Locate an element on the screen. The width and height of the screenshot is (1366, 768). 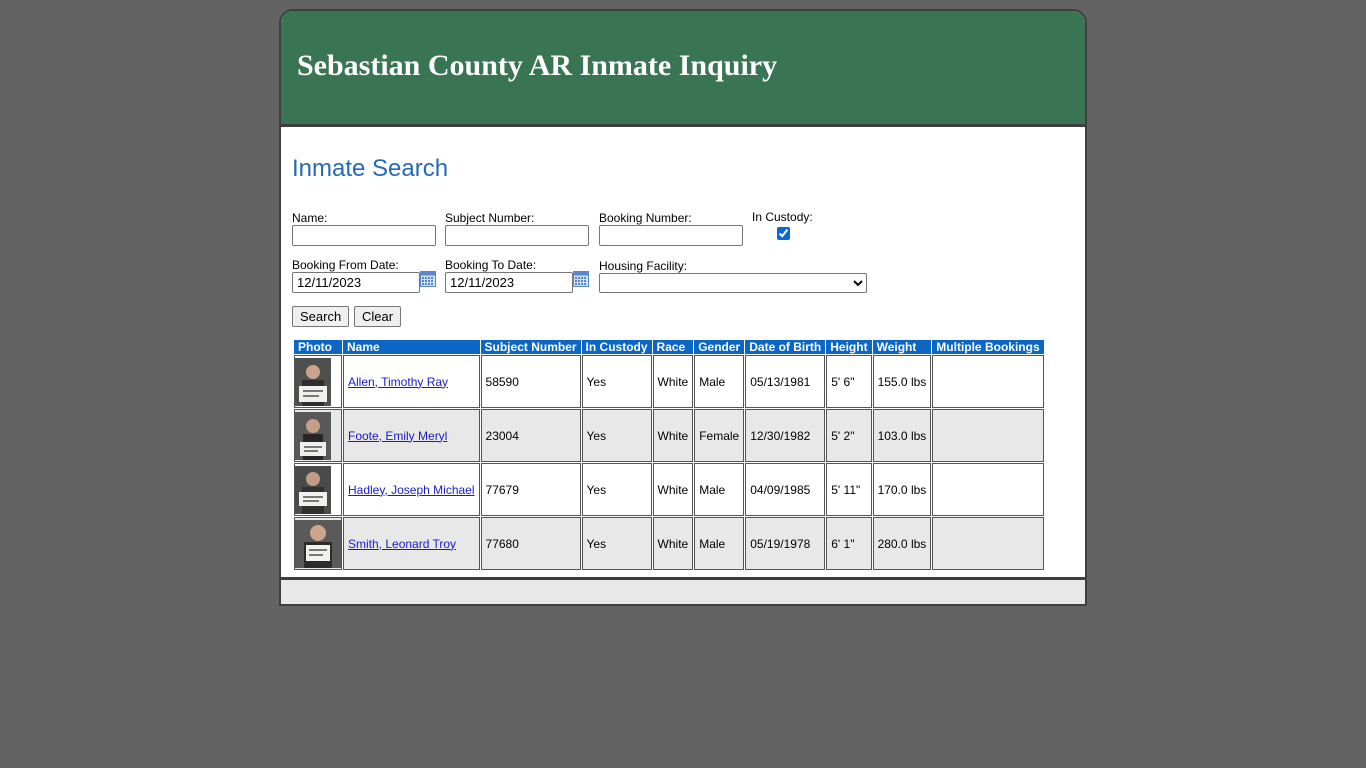
height-cell: 5' 6" is located at coordinates (849, 381).